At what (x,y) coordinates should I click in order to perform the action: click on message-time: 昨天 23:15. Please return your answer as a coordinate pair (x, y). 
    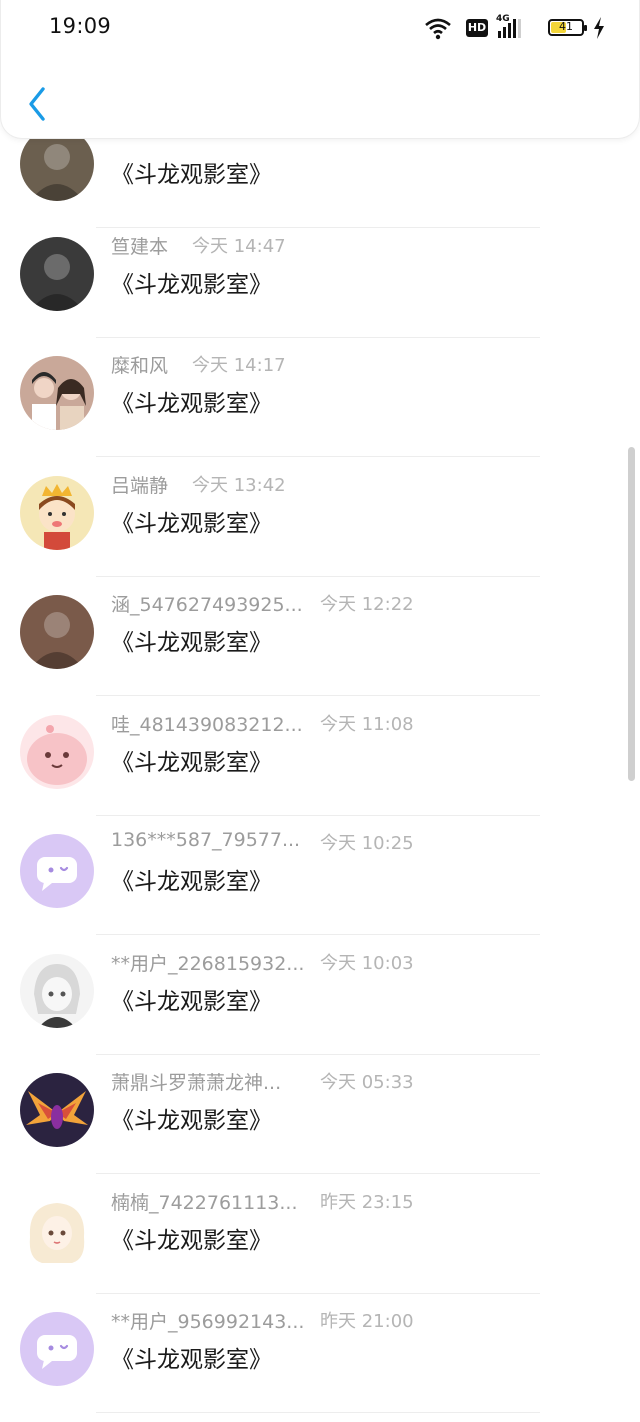
    Looking at the image, I should click on (367, 1202).